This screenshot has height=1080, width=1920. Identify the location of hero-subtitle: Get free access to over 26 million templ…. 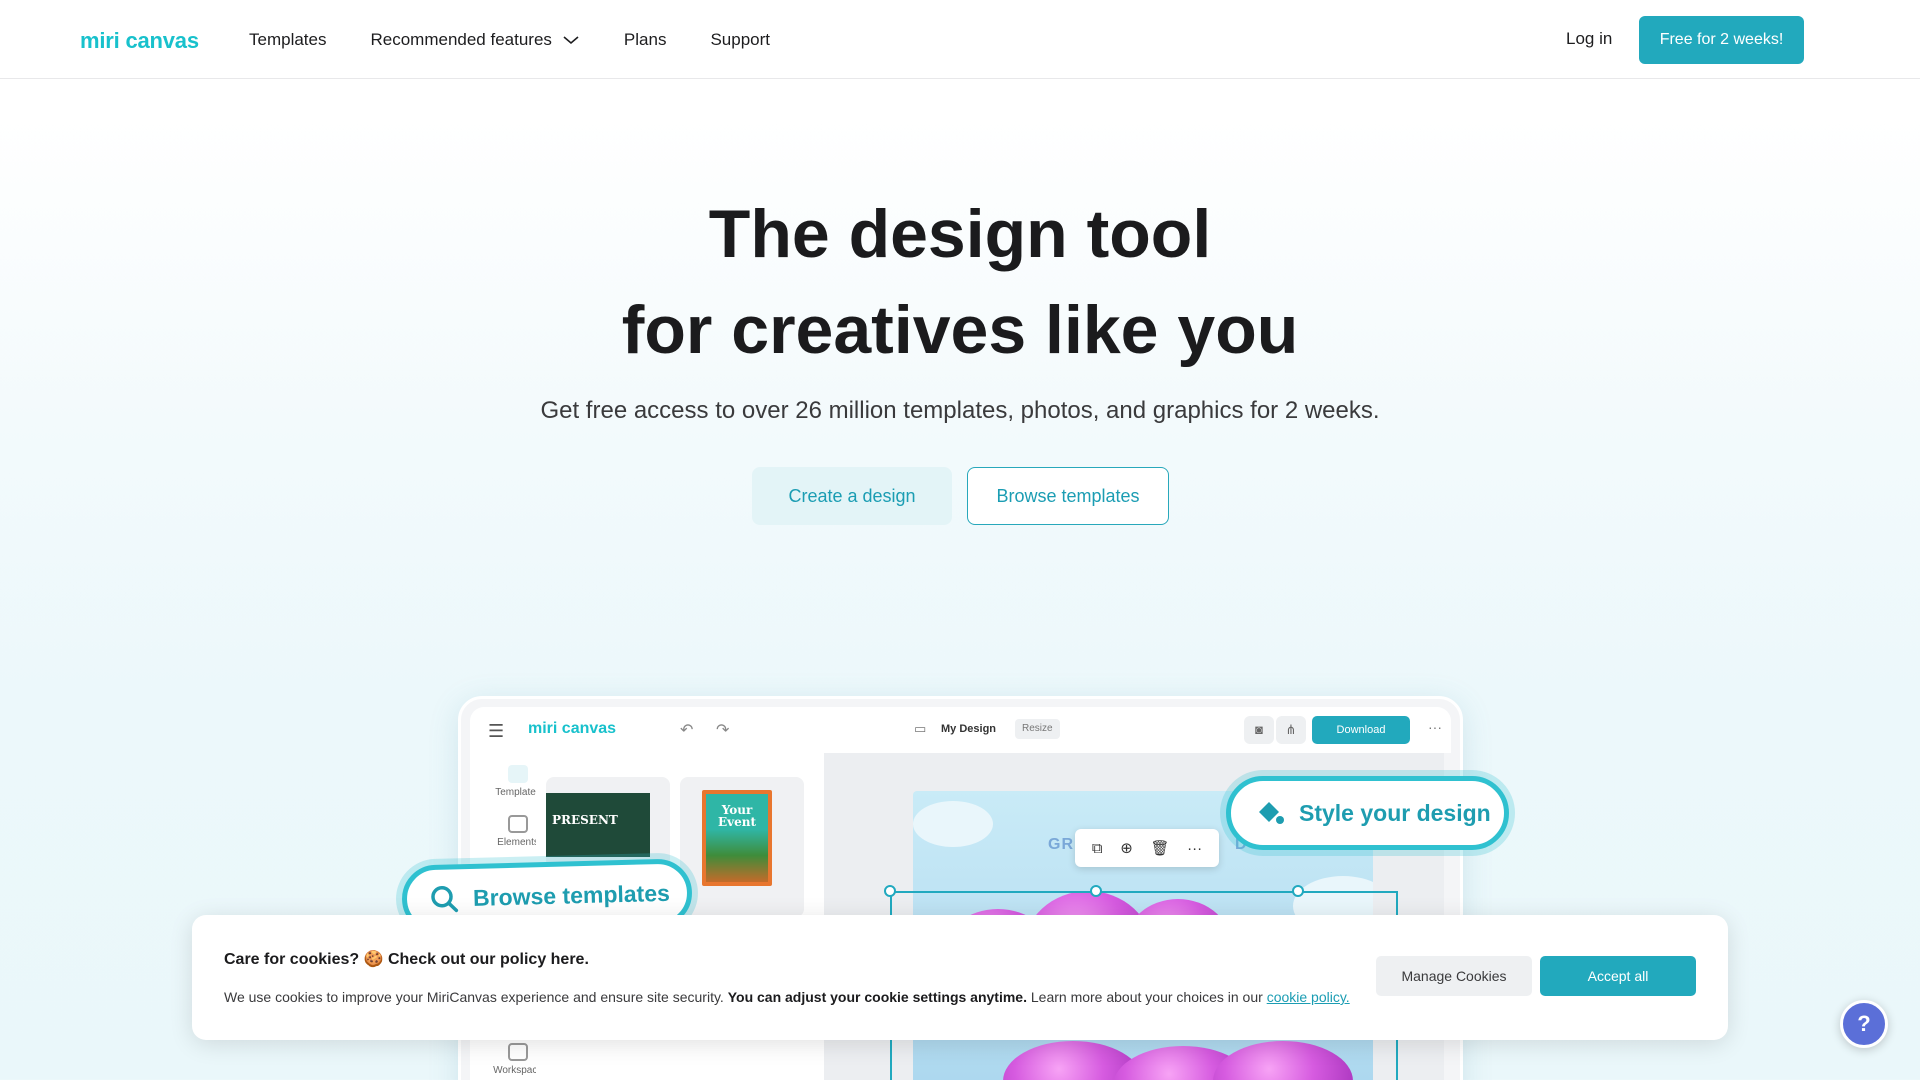
(960, 410).